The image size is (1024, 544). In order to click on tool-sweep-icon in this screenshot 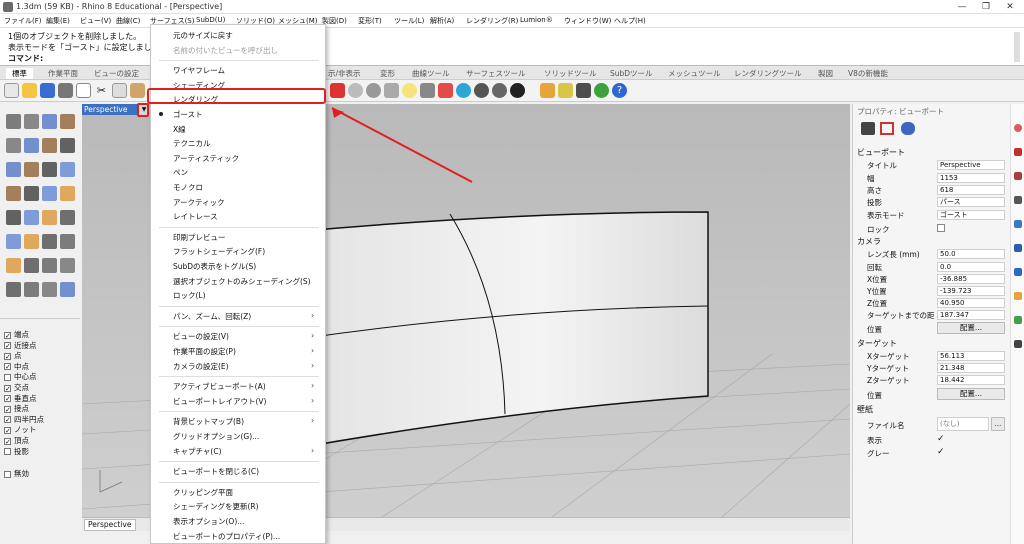, I will do `click(31, 193)`.